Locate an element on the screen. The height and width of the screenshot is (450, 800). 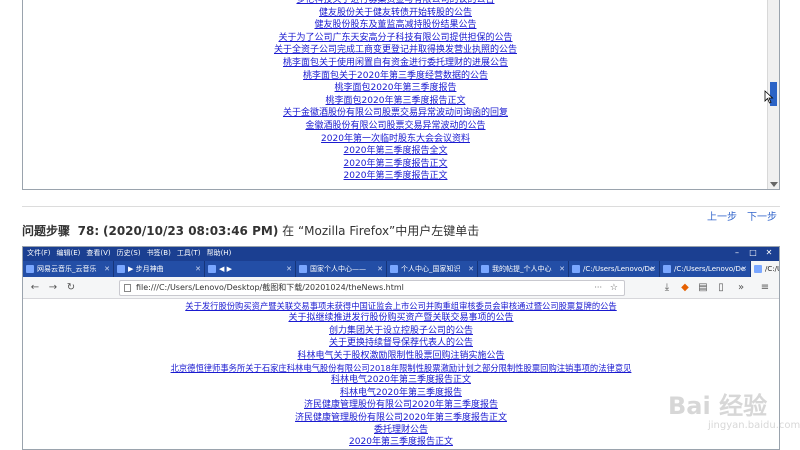
tab-label: 我的帖提_个人中心 is located at coordinates (522, 269).